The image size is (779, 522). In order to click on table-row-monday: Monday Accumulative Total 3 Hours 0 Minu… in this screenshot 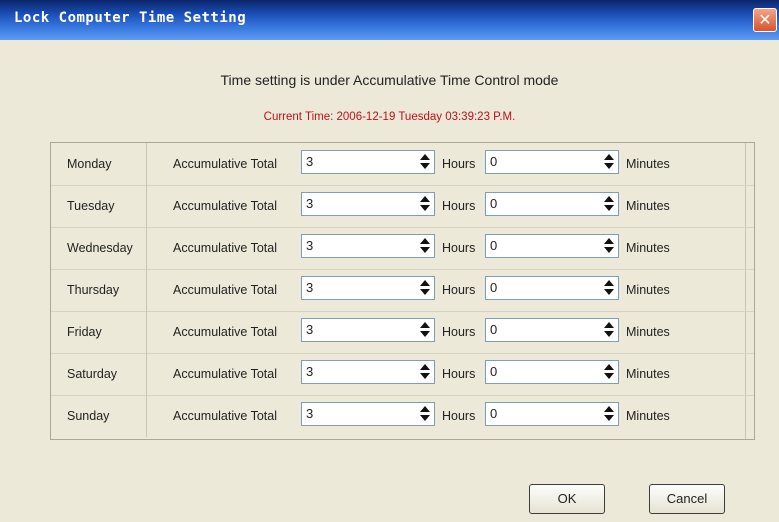, I will do `click(402, 164)`.